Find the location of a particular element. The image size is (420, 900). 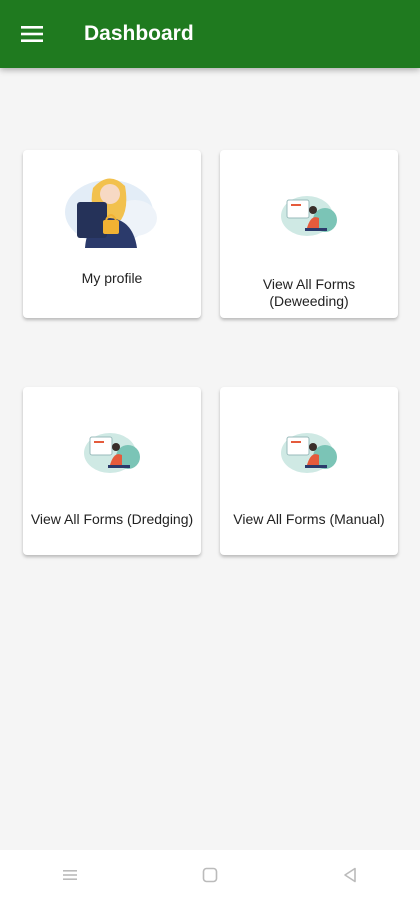

recent-apps-button is located at coordinates (70, 875).